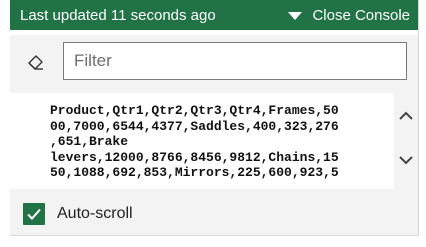 Image resolution: width=426 pixels, height=247 pixels. I want to click on auto-scroll-toggle: Auto-scroll, so click(78, 214).